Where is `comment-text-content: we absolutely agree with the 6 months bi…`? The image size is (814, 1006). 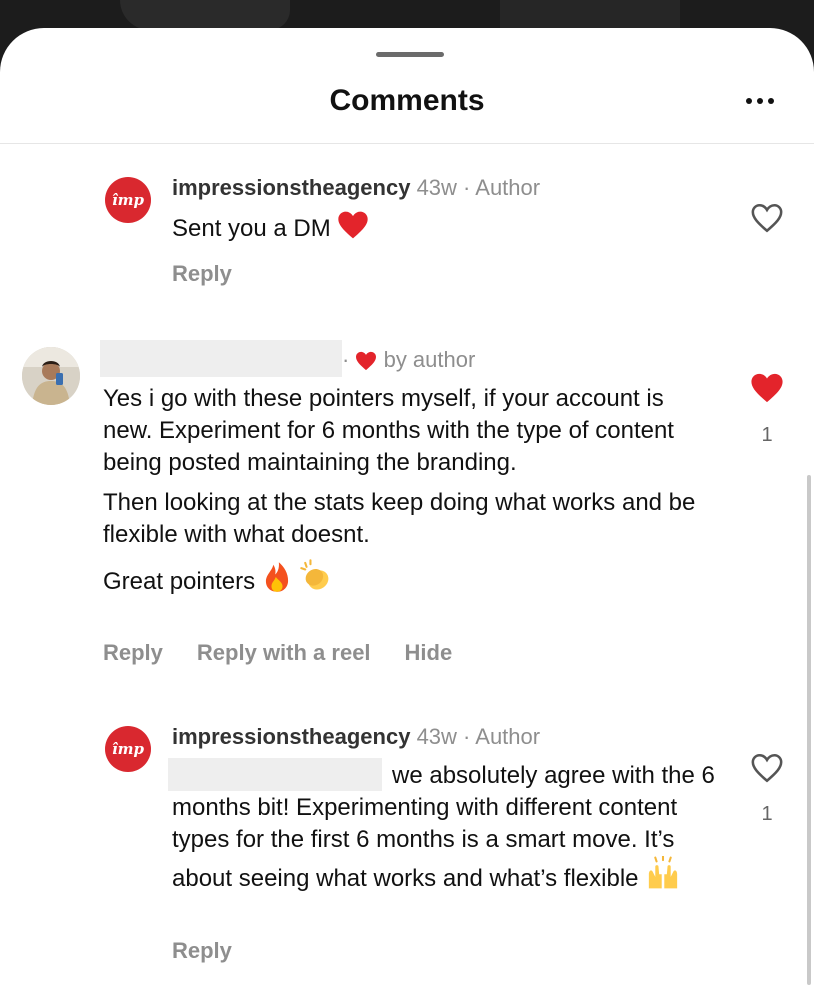 comment-text-content: we absolutely agree with the 6 months bi… is located at coordinates (443, 827).